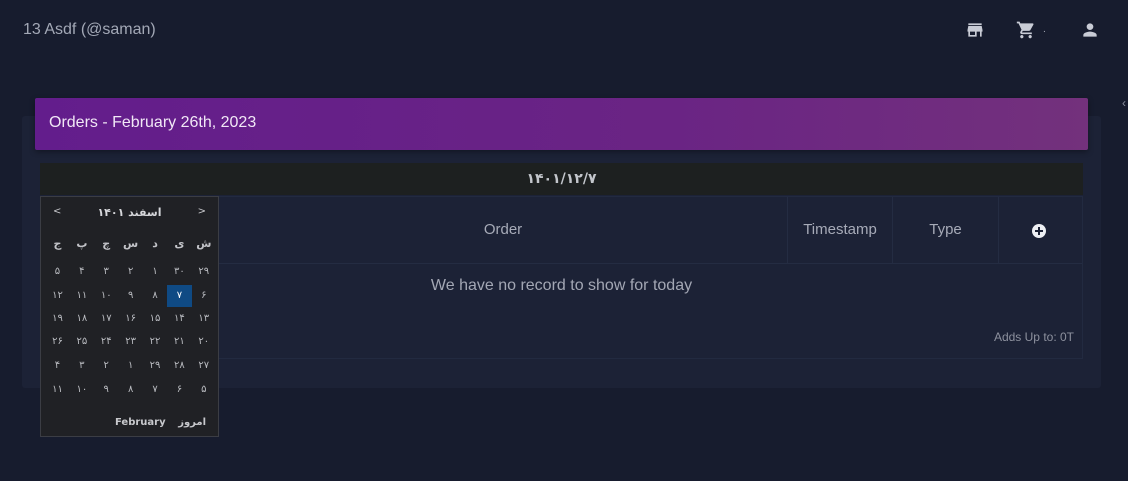 Image resolution: width=1128 pixels, height=481 pixels. Describe the element at coordinates (179, 366) in the screenshot. I see `calendar-day: ۲۸` at that location.